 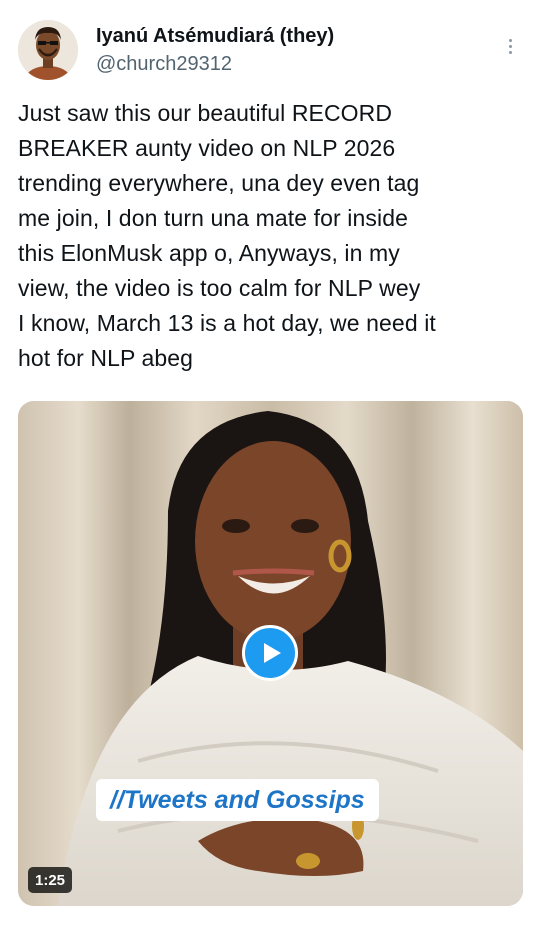 I want to click on author-avatar, so click(x=48, y=50).